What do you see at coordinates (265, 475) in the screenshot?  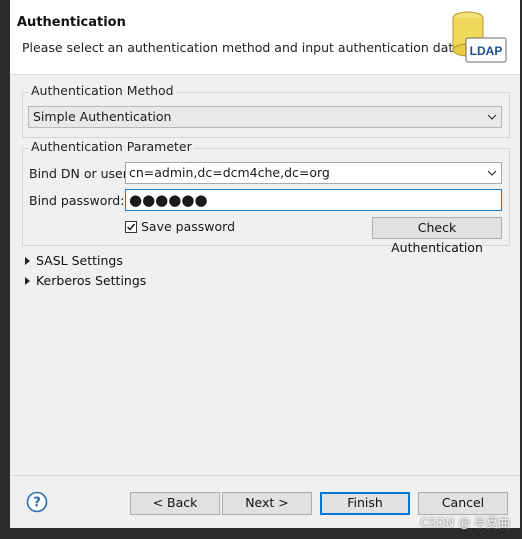 I see `footer-divider` at bounding box center [265, 475].